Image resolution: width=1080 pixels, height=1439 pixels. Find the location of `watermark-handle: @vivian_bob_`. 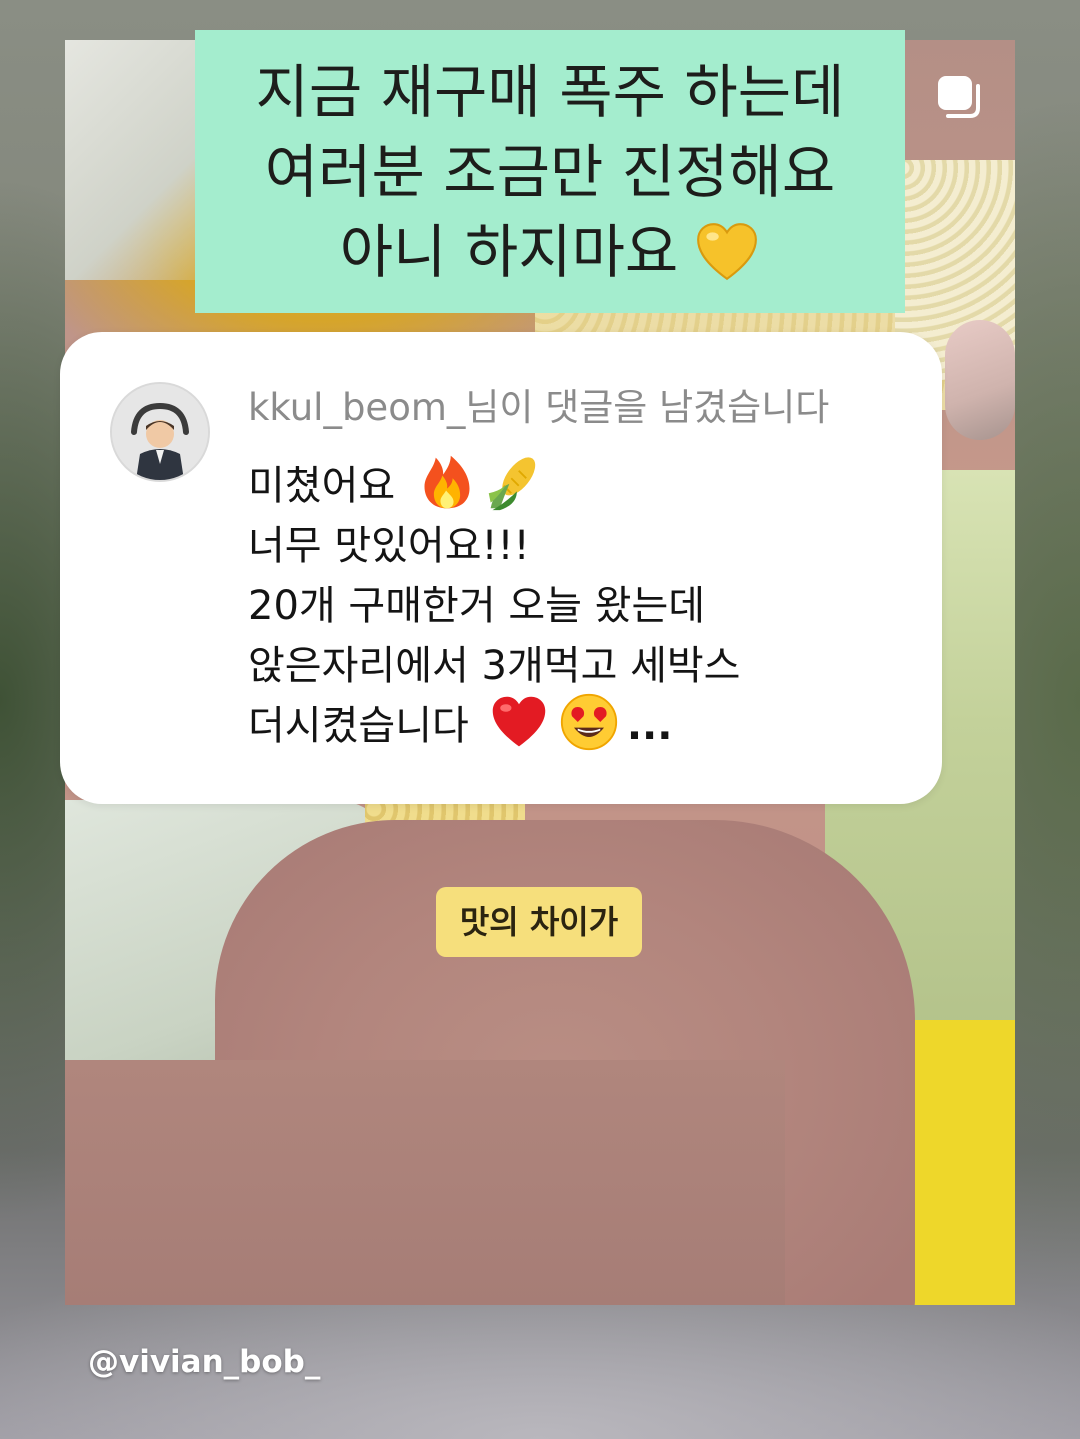

watermark-handle: @vivian_bob_ is located at coordinates (204, 1362).